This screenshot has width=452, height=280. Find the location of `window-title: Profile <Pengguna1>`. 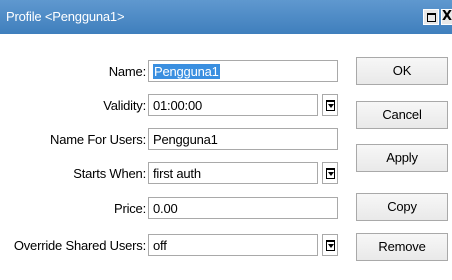

window-title: Profile <Pengguna1> is located at coordinates (65, 16).